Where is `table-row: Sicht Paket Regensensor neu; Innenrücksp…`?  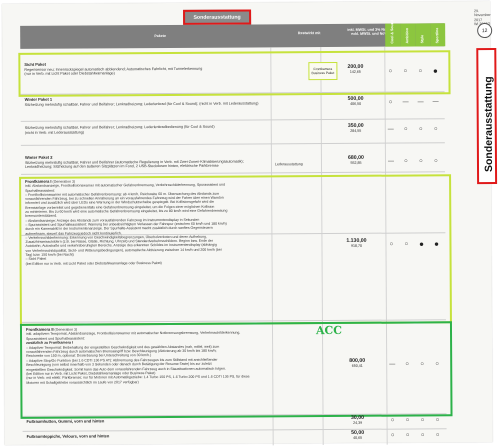 table-row: Sicht Paket Regensensor neu; Innenrücksp… is located at coordinates (155, 68).